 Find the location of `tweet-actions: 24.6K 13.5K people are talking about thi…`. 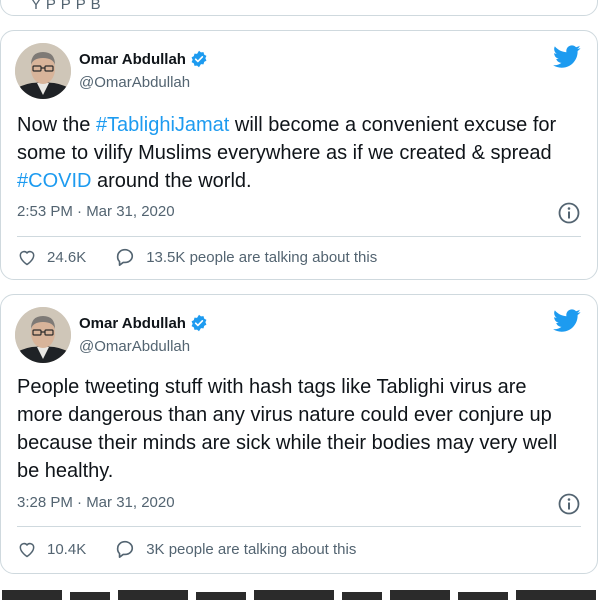

tweet-actions: 24.6K 13.5K people are talking about thi… is located at coordinates (197, 257).